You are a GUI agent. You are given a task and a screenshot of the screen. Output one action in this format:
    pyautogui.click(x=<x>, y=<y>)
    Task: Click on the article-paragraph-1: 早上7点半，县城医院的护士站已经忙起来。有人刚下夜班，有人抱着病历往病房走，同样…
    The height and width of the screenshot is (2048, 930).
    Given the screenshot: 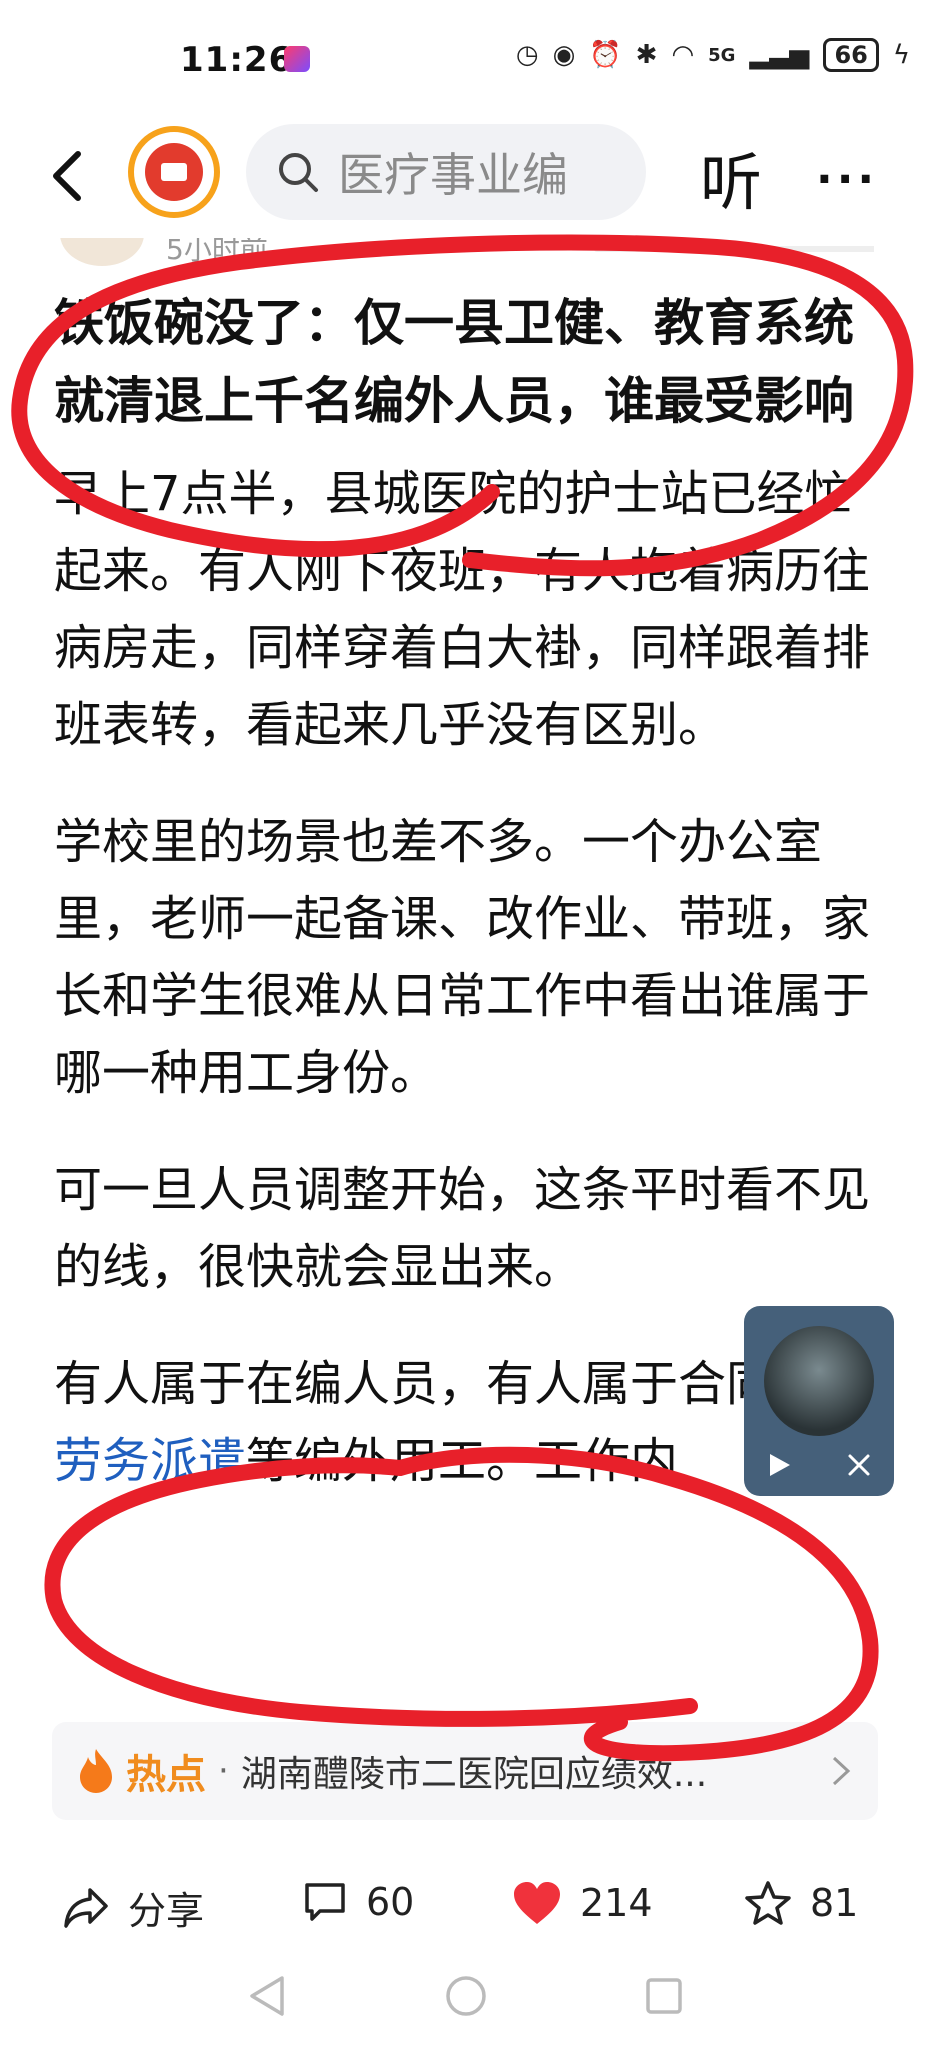 What is the action you would take?
    pyautogui.click(x=462, y=609)
    